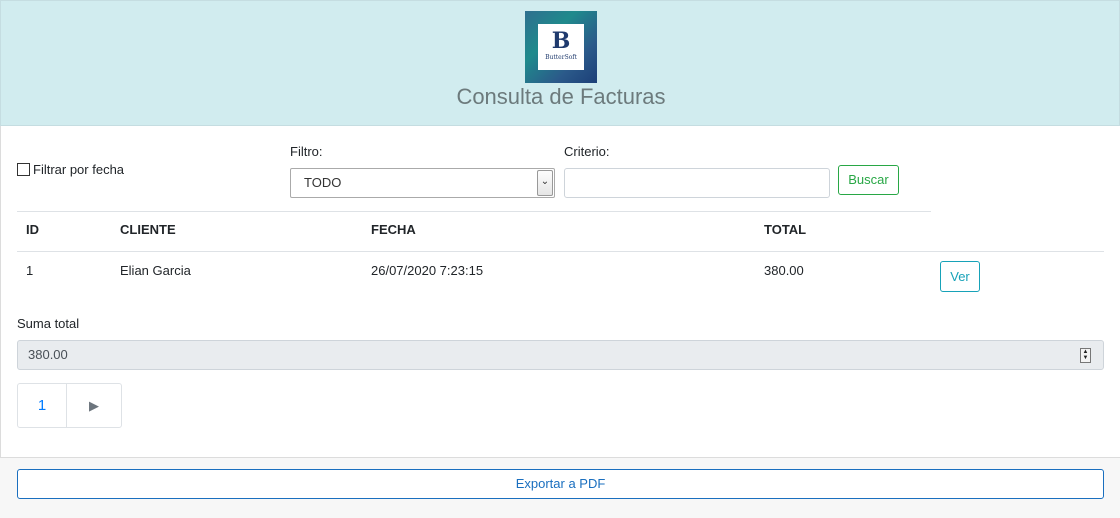 This screenshot has height=518, width=1120. I want to click on column-header-id: ID, so click(32, 229).